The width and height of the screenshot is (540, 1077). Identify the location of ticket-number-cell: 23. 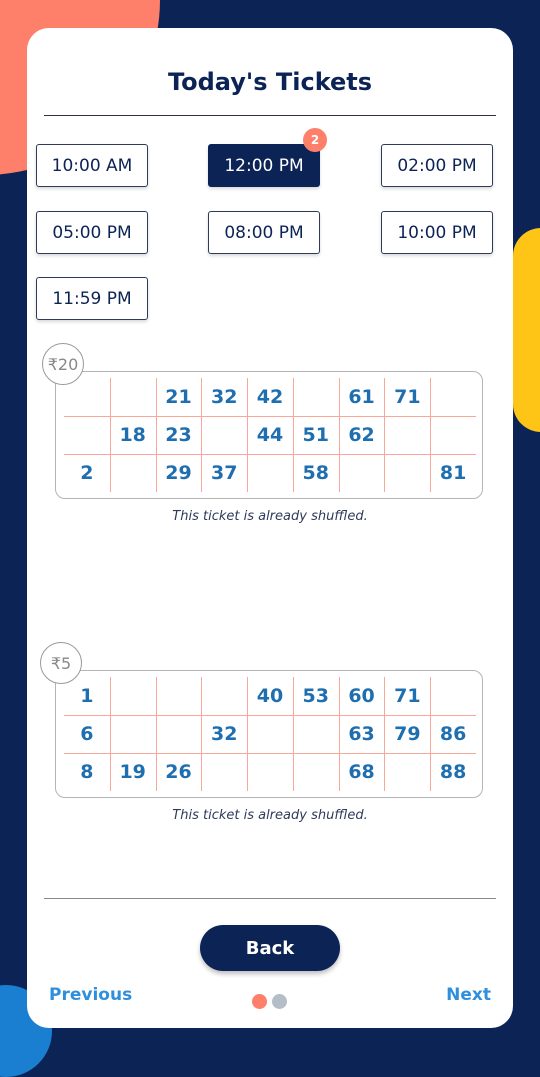
(178, 435).